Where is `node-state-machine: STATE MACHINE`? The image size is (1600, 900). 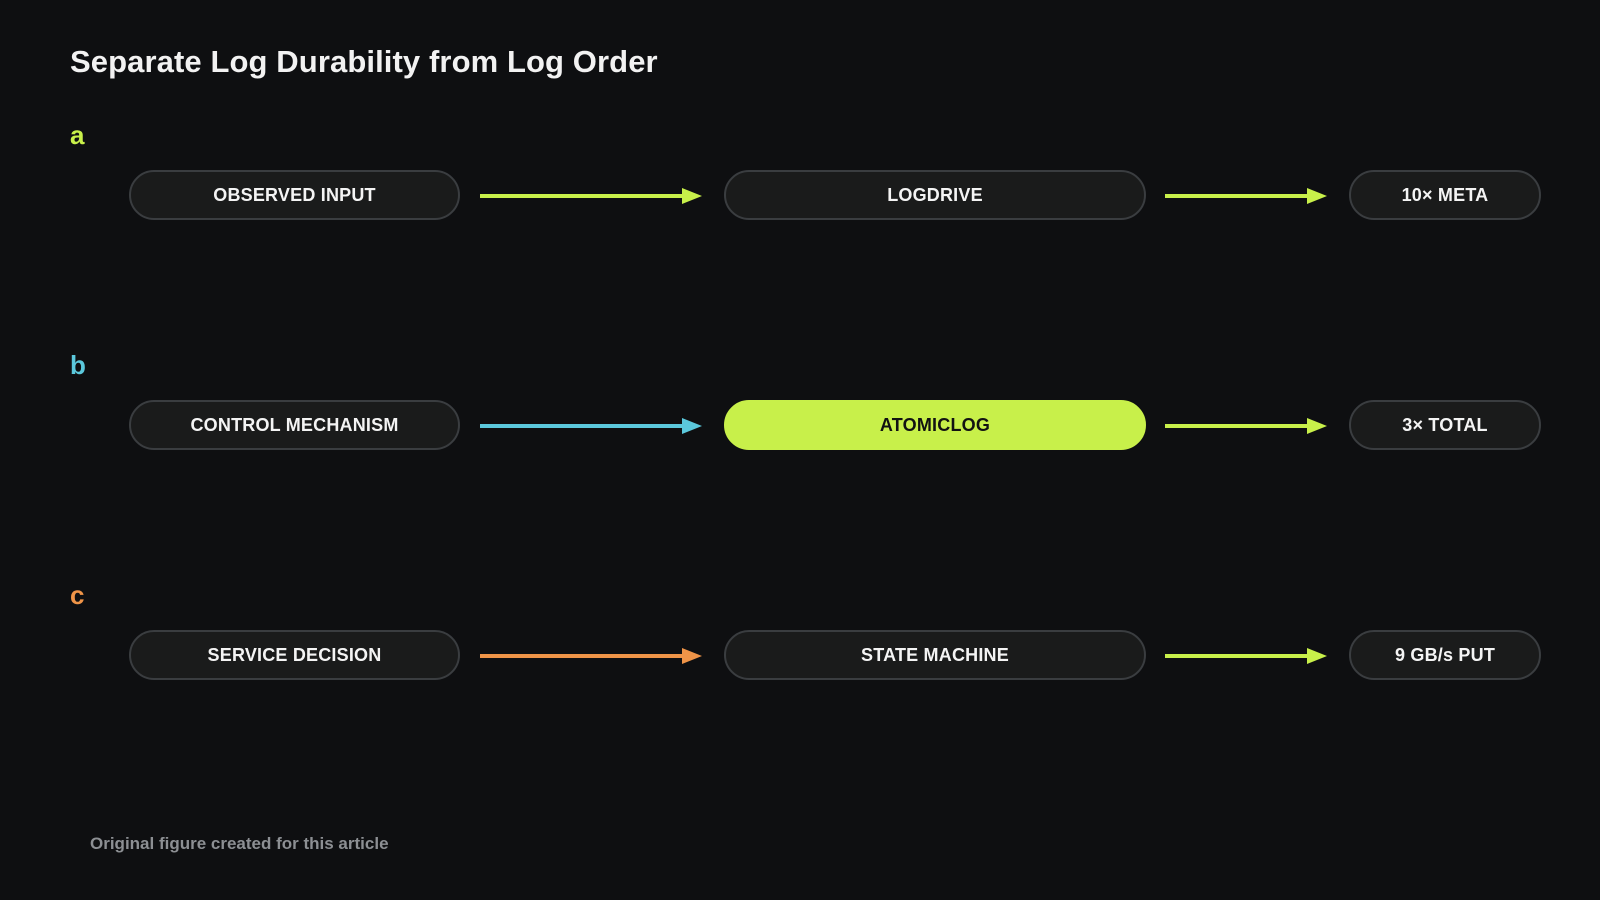
node-state-machine: STATE MACHINE is located at coordinates (935, 655).